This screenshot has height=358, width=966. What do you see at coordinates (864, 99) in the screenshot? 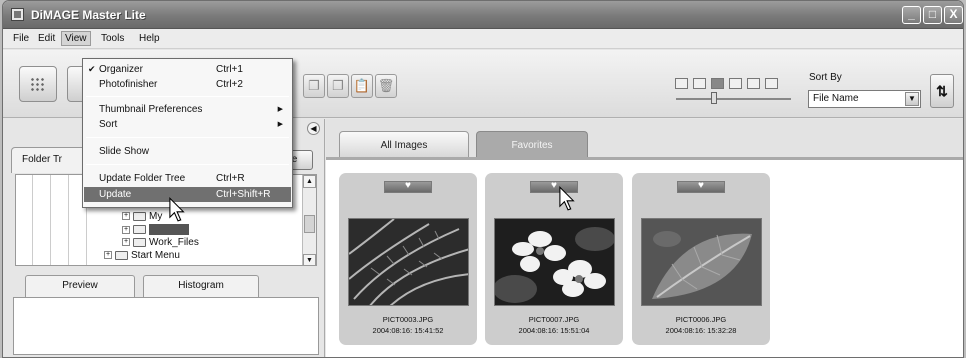
I see `sort-by-select: File Name ▼` at bounding box center [864, 99].